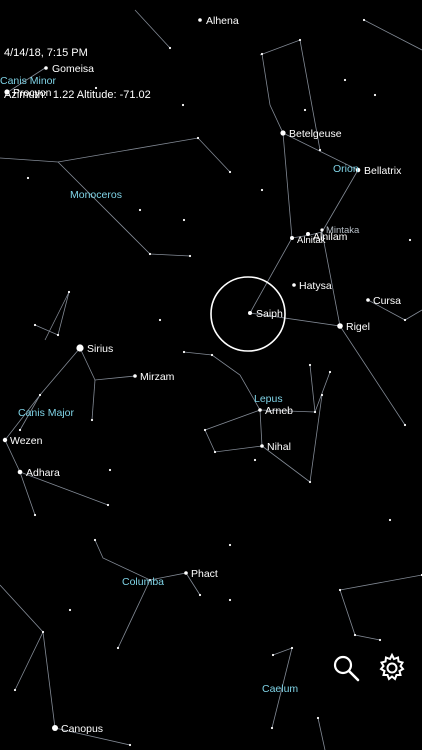  What do you see at coordinates (260, 410) in the screenshot?
I see `star-arneb` at bounding box center [260, 410].